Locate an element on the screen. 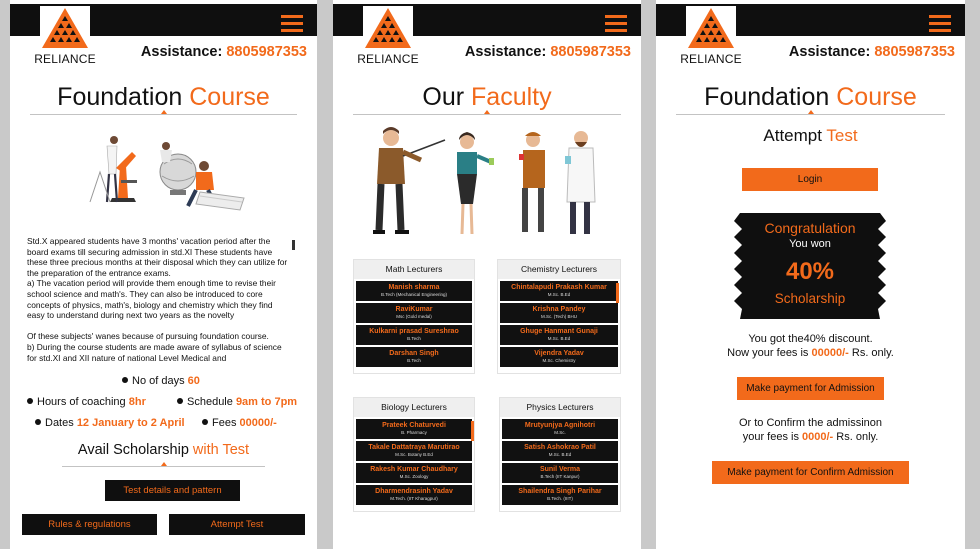  lecturer-item: Darshan Singh B.Tech is located at coordinates (414, 357).